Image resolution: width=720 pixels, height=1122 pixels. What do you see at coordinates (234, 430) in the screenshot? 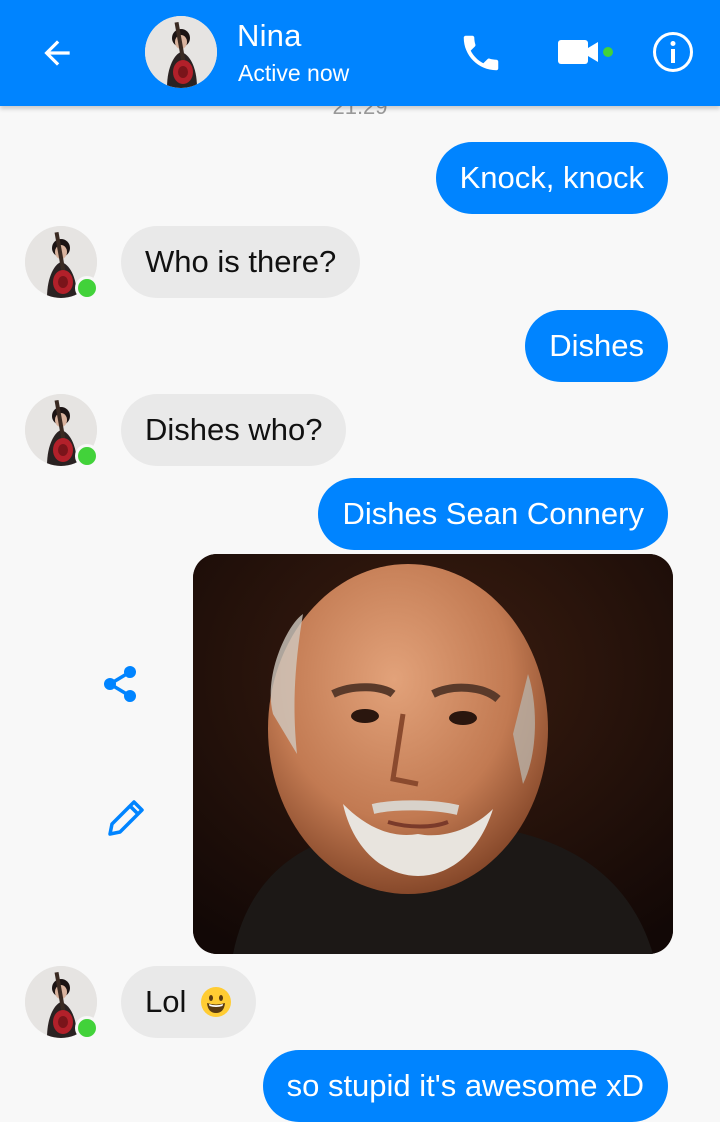
I see `incoming-message-bubble: Dishes who?` at bounding box center [234, 430].